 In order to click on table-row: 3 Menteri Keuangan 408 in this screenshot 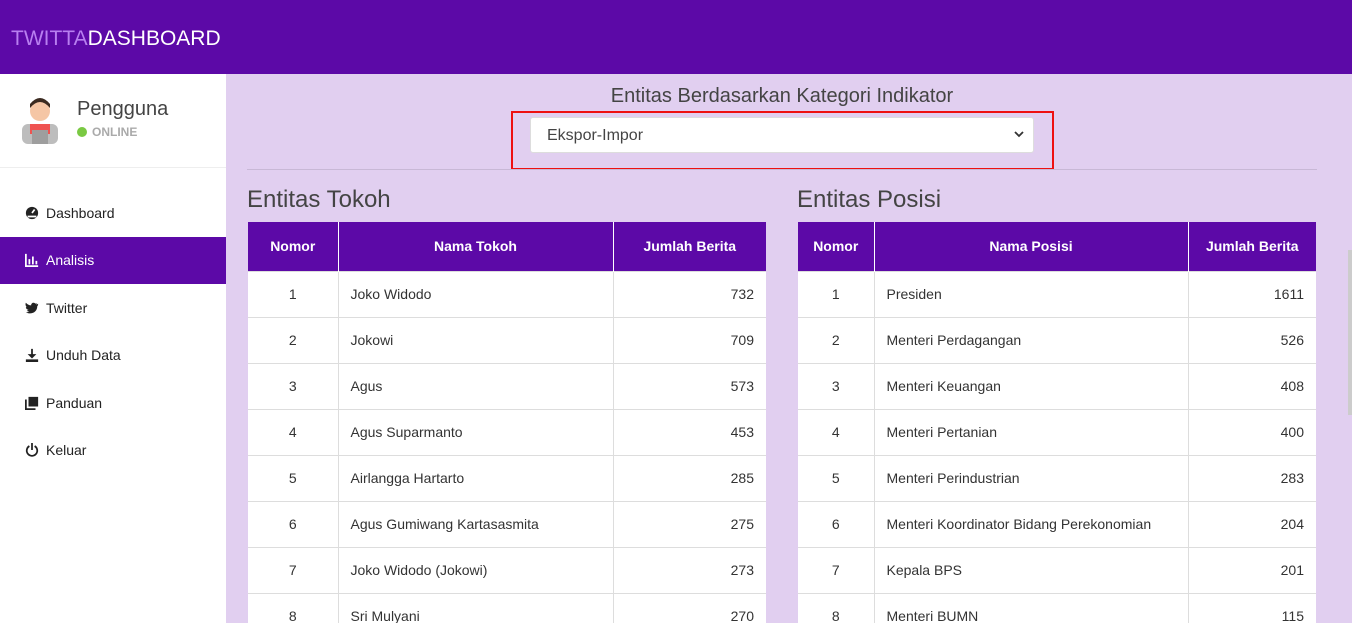, I will do `click(1057, 385)`.